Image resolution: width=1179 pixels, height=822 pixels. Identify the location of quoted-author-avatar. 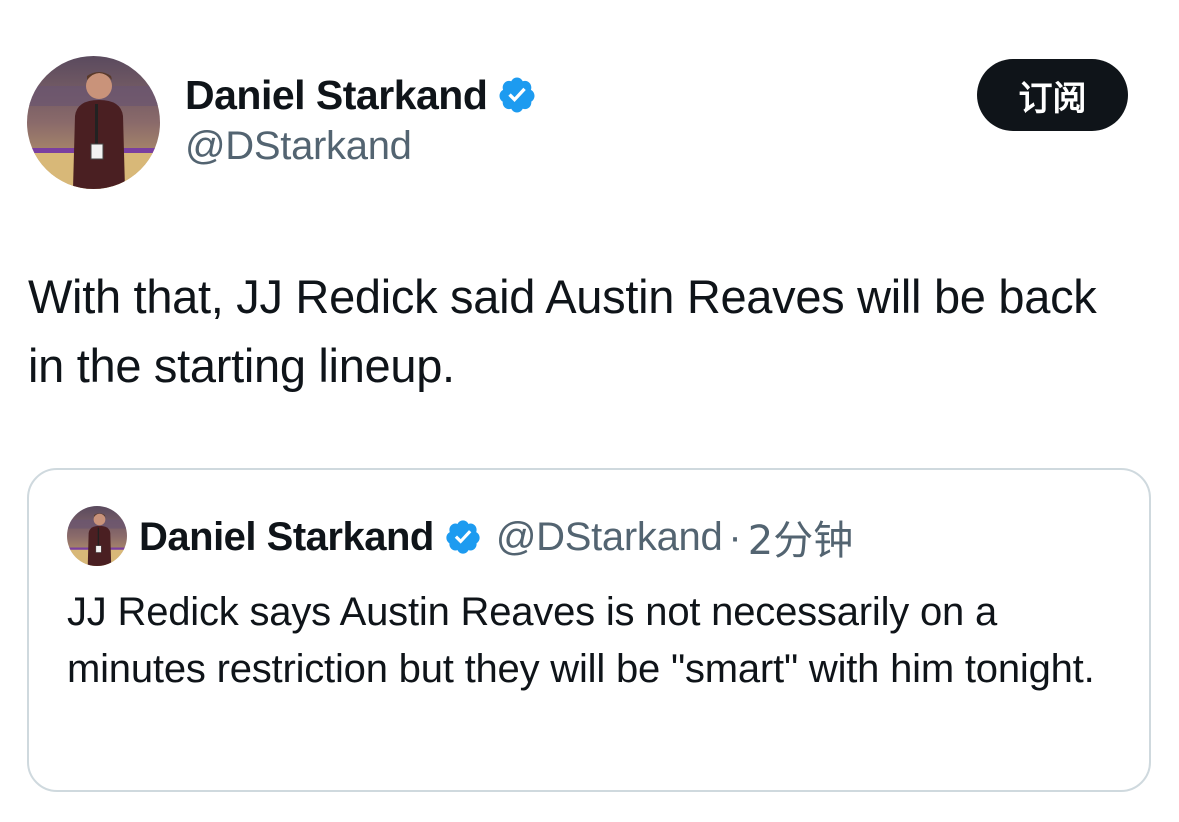
(97, 536).